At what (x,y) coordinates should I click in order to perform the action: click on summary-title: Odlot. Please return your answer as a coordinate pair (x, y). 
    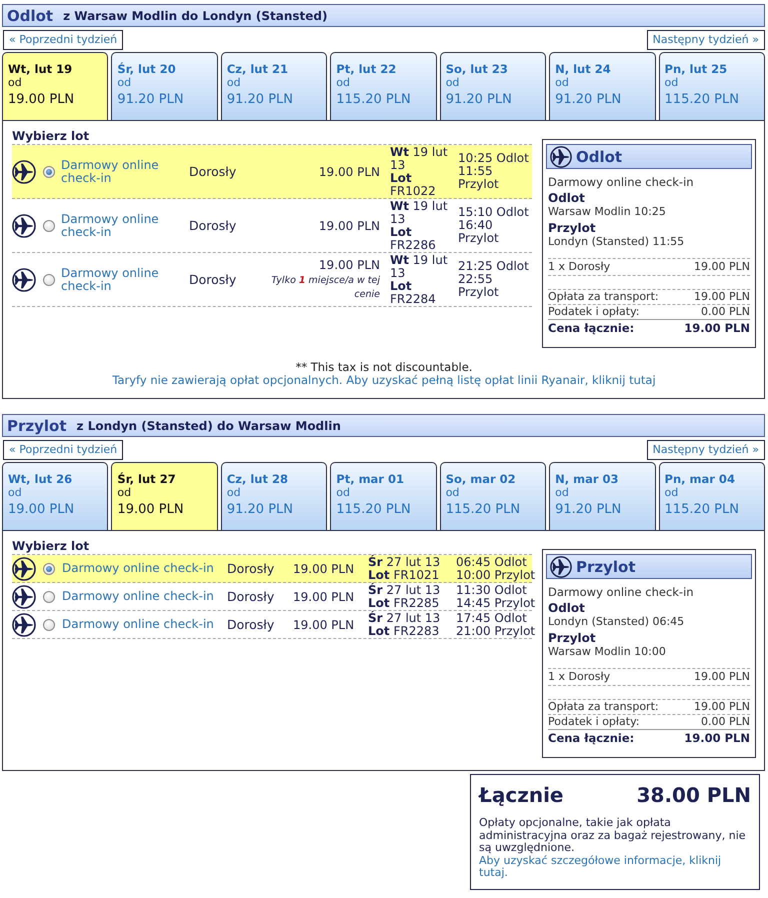
    Looking at the image, I should click on (599, 157).